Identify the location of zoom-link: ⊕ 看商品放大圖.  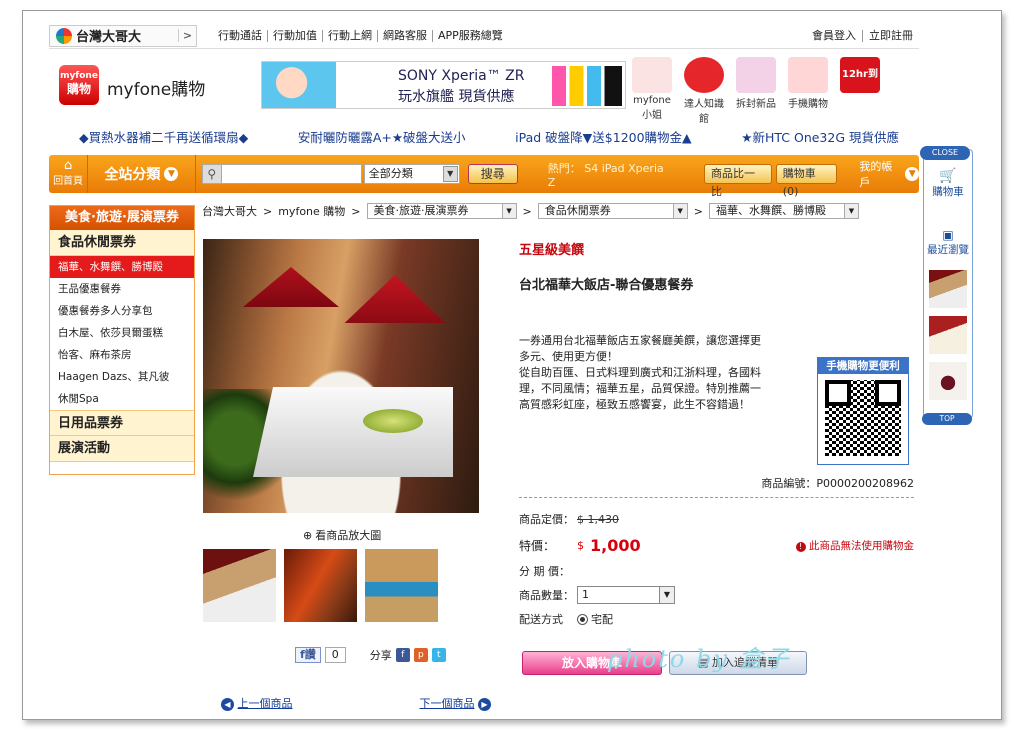
(342, 535).